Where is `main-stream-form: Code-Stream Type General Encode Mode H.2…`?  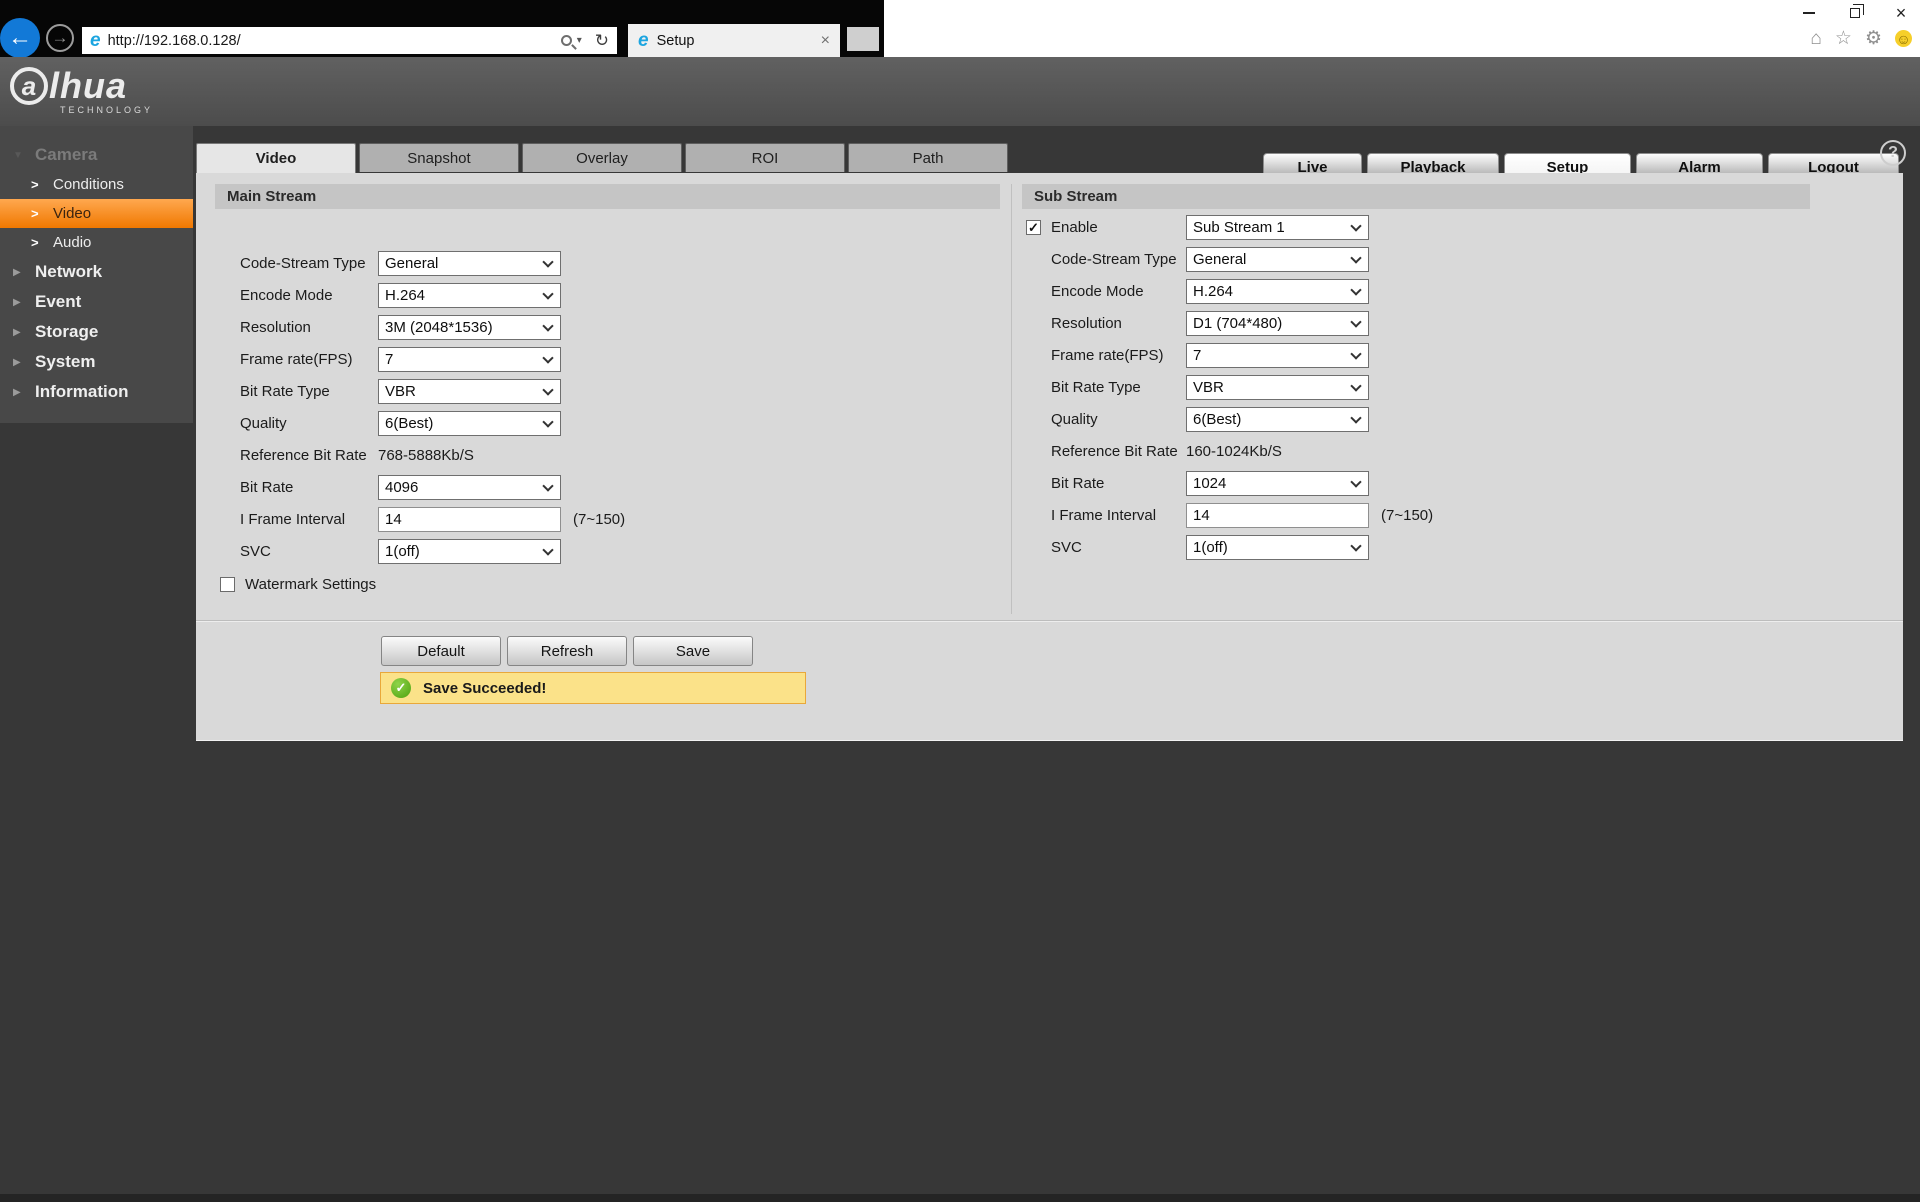 main-stream-form: Code-Stream Type General Encode Mode H.2… is located at coordinates (620, 407).